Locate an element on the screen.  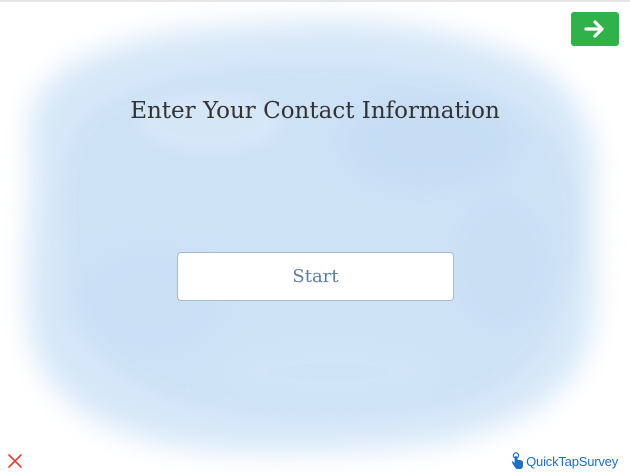
close-x-icon is located at coordinates (15, 461).